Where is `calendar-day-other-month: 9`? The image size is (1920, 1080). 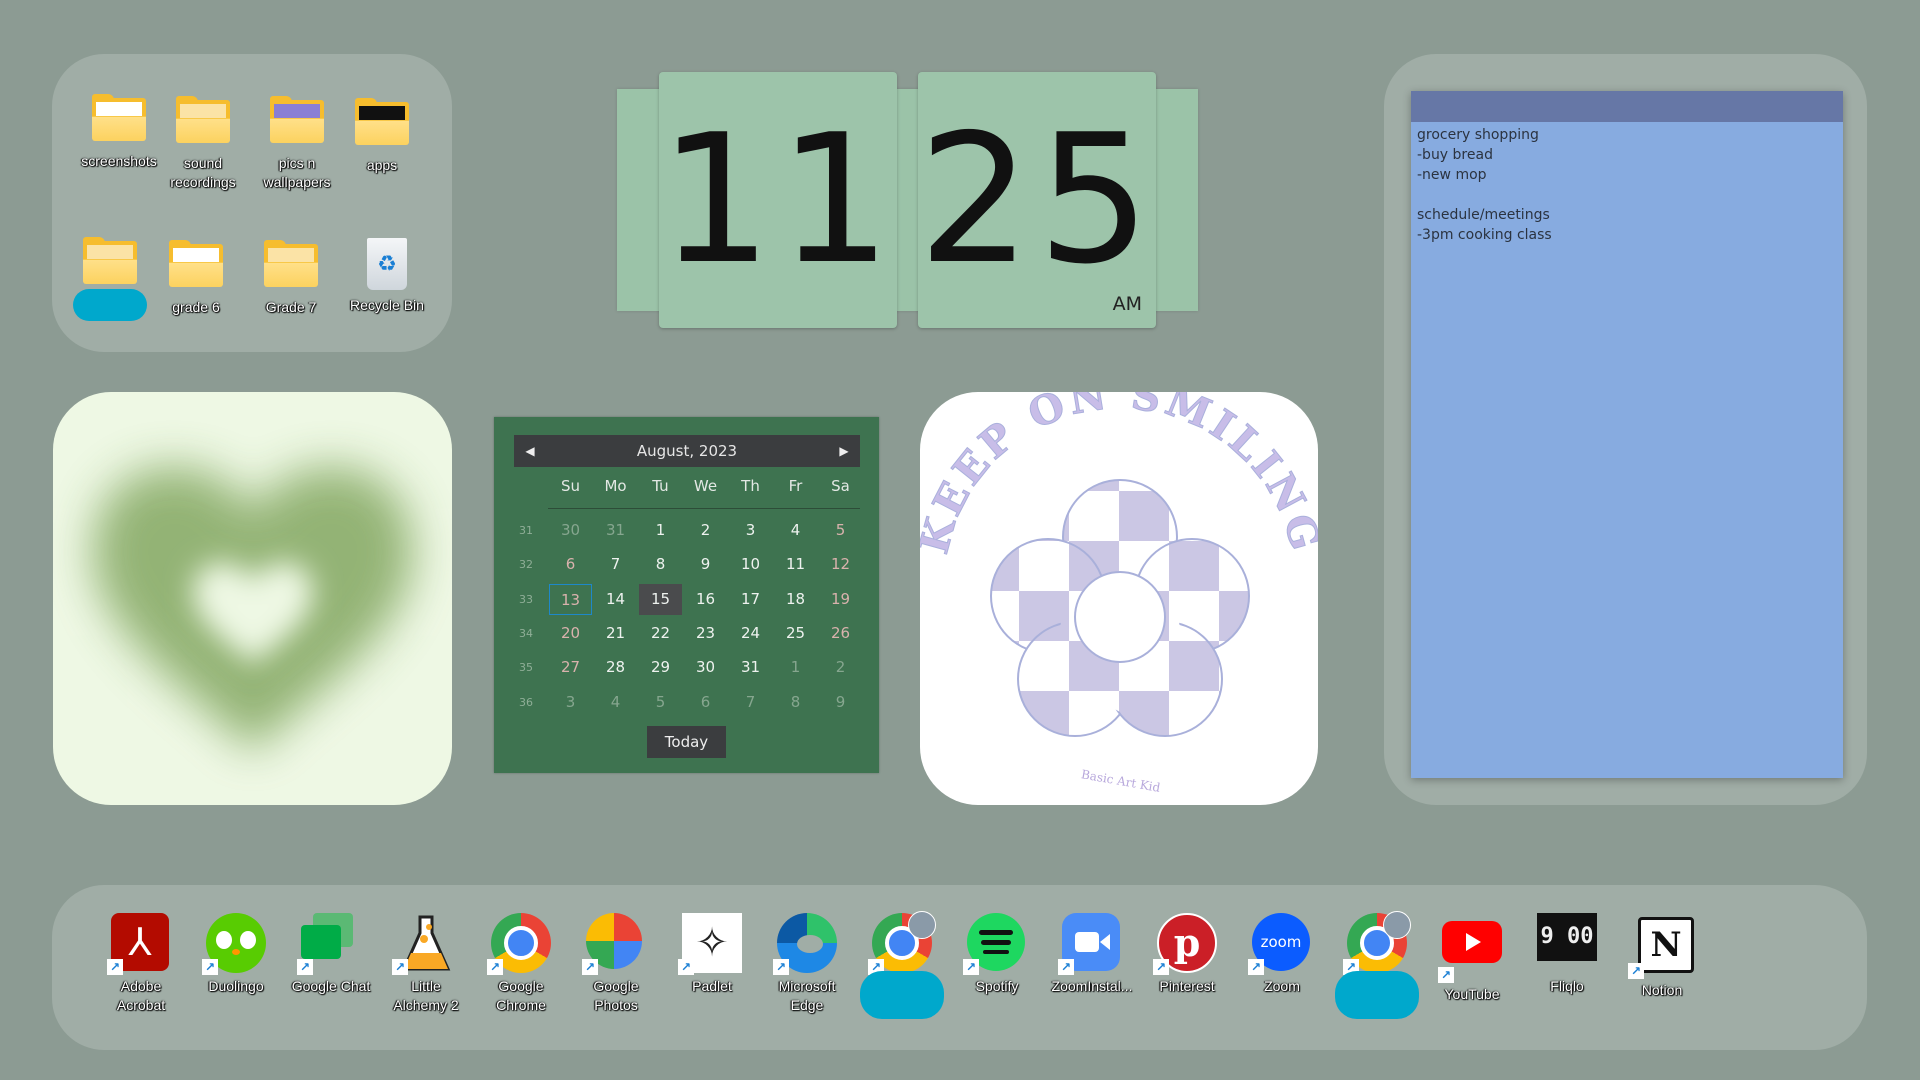 calendar-day-other-month: 9 is located at coordinates (840, 702).